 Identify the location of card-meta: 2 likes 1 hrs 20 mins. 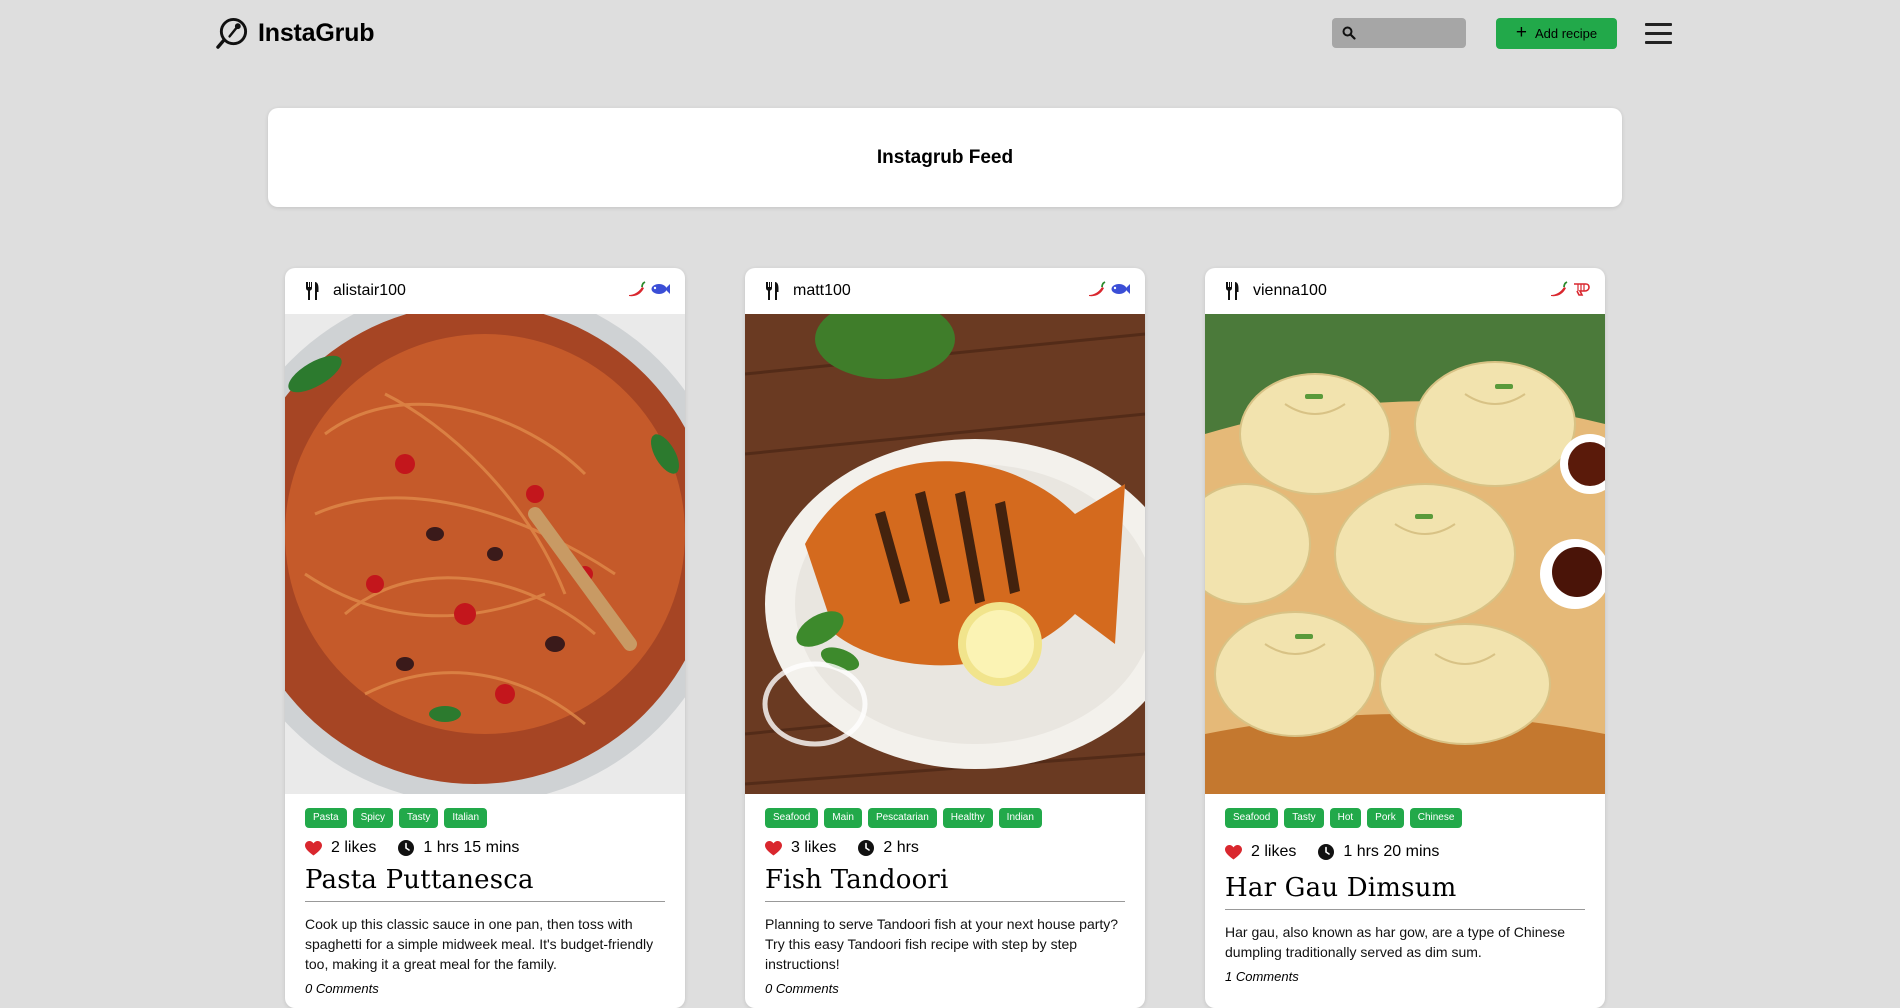
(1405, 852).